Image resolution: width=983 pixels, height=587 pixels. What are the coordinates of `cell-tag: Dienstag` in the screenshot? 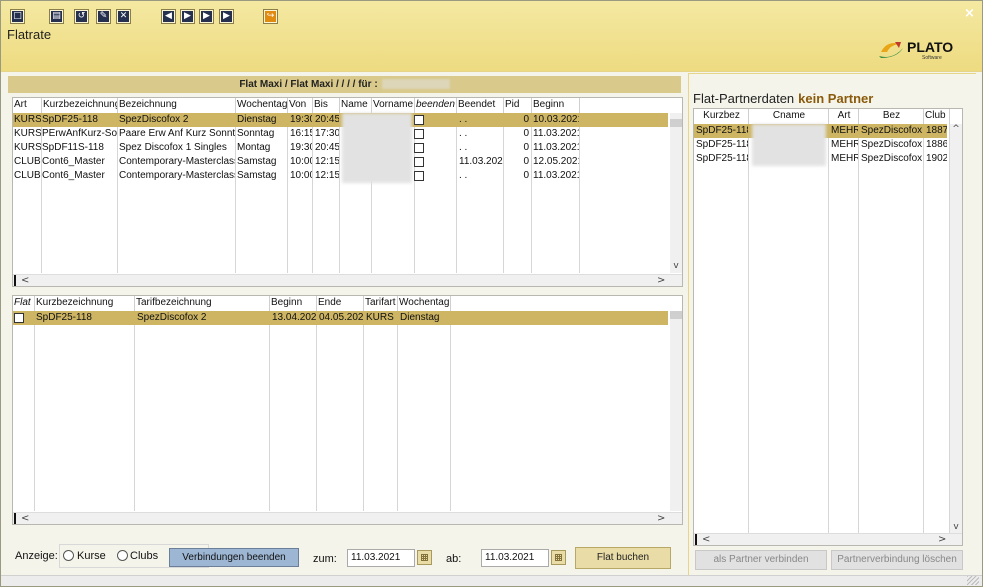 It's located at (257, 119).